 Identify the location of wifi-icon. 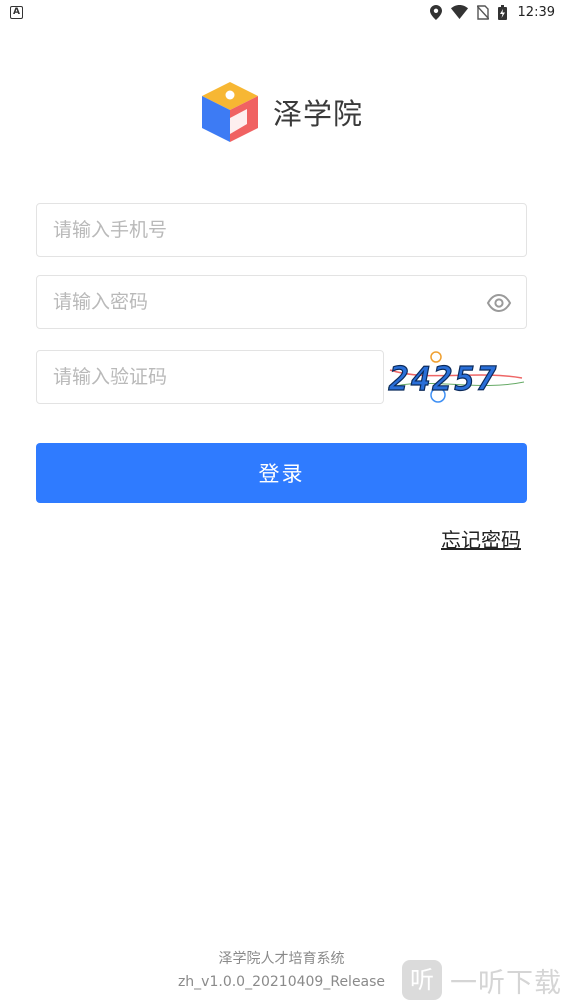
(459, 12).